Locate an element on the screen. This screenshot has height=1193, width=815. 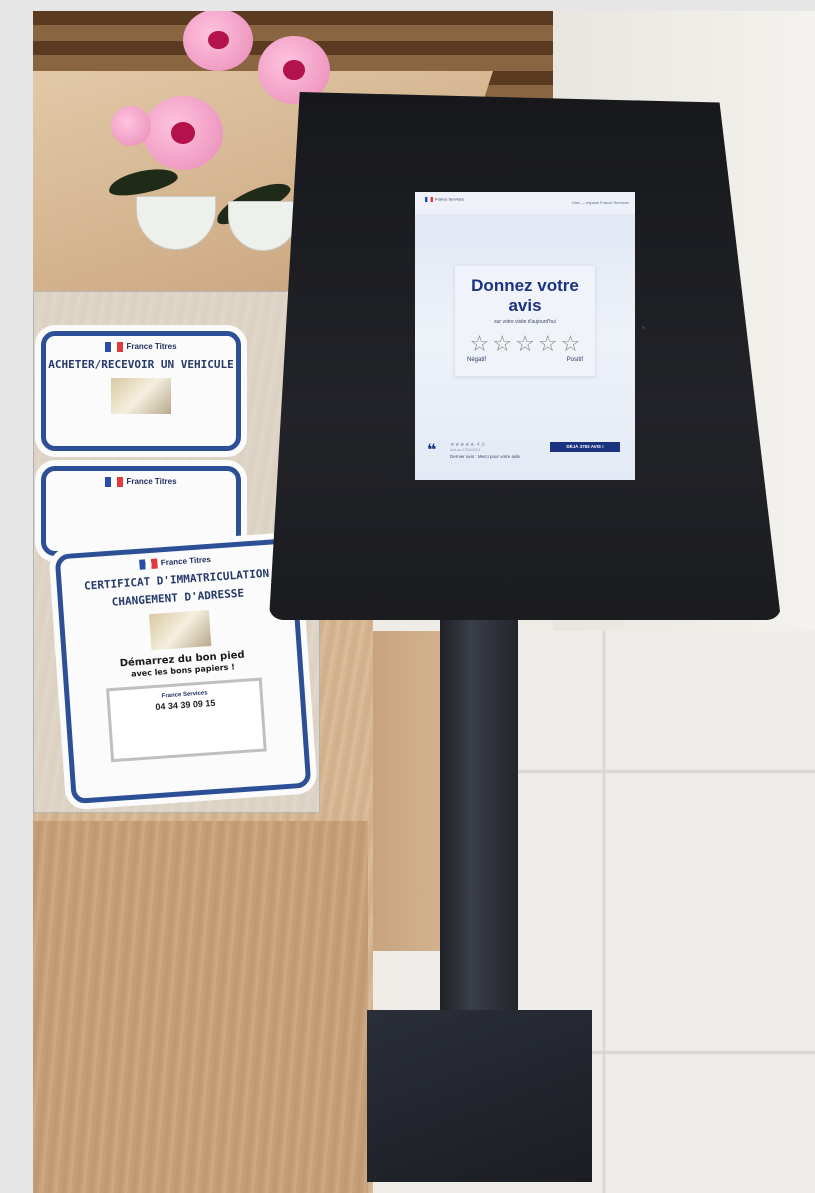
star-rating: ☆ ☆ ☆ ☆ ☆ is located at coordinates (525, 344).